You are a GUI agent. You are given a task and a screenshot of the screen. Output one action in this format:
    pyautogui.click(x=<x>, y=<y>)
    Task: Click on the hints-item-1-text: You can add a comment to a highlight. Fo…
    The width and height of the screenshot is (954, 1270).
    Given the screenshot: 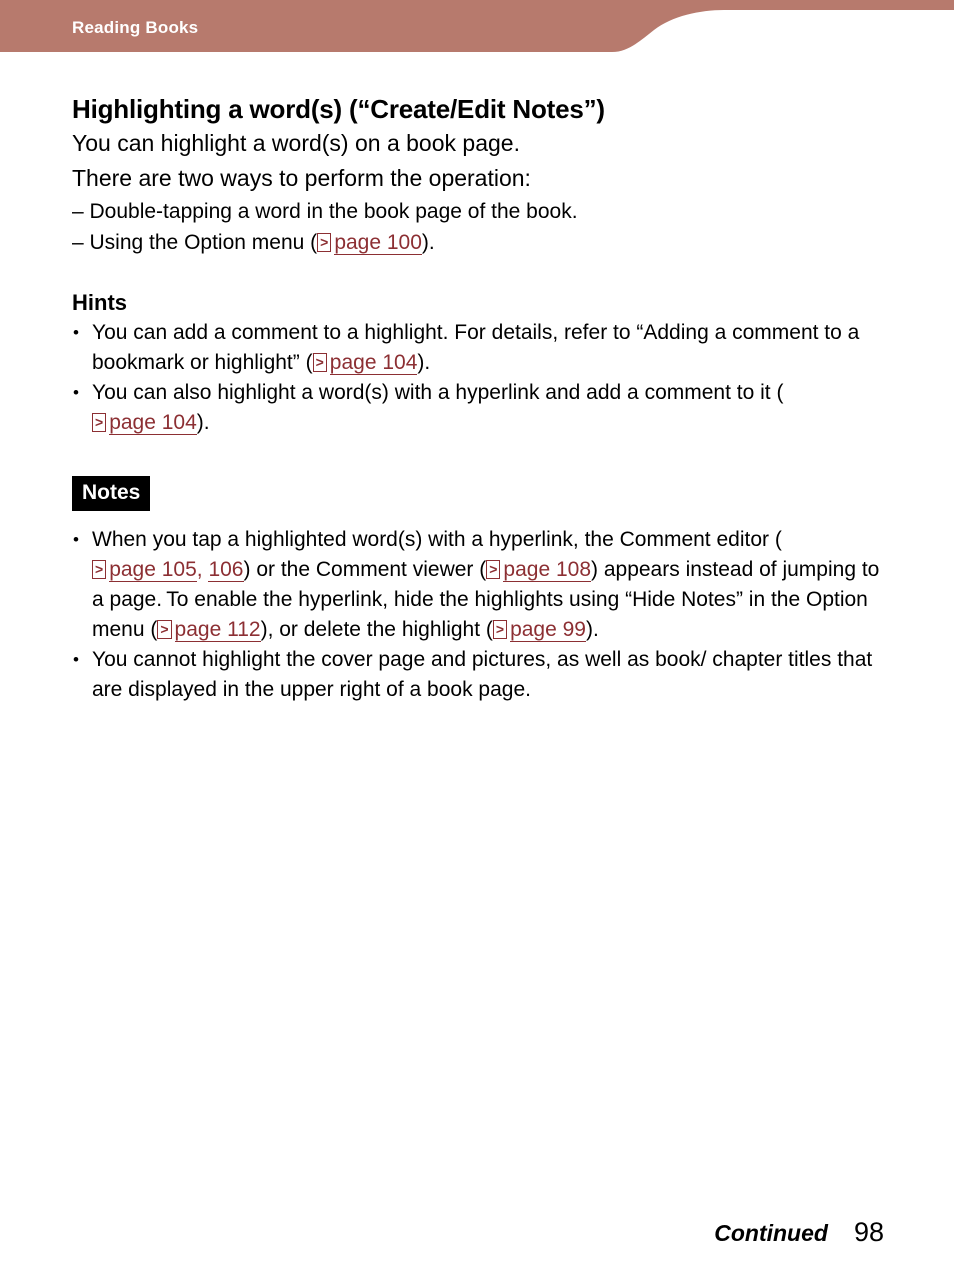 What is the action you would take?
    pyautogui.click(x=476, y=347)
    